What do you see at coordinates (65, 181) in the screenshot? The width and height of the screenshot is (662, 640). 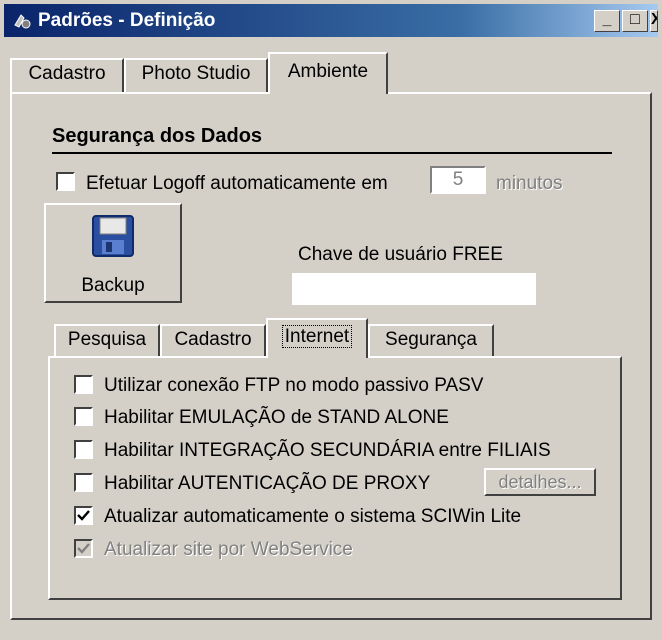 I see `logoff-checkbox` at bounding box center [65, 181].